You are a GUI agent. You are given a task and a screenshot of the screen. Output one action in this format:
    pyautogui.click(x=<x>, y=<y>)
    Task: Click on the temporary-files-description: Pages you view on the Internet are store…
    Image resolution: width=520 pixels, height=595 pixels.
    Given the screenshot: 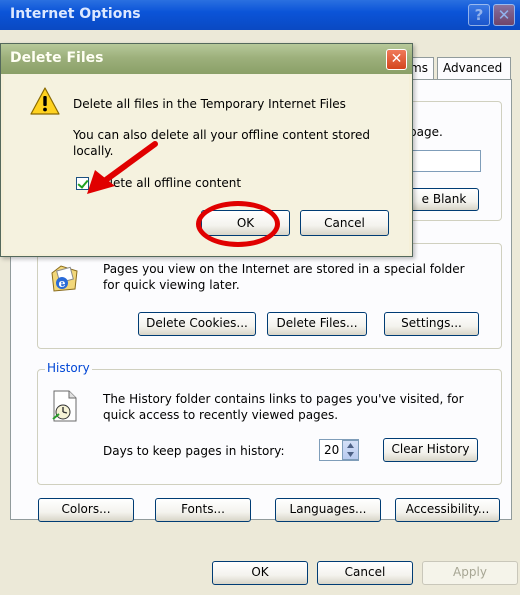 What is the action you would take?
    pyautogui.click(x=284, y=277)
    